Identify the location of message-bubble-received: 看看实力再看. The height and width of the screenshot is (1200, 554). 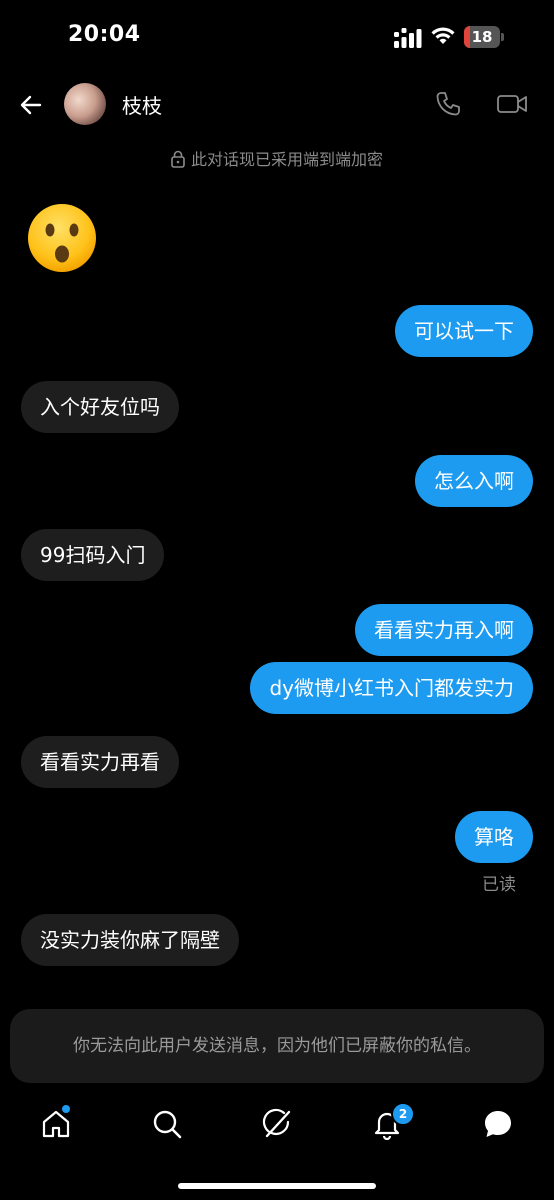
(100, 762).